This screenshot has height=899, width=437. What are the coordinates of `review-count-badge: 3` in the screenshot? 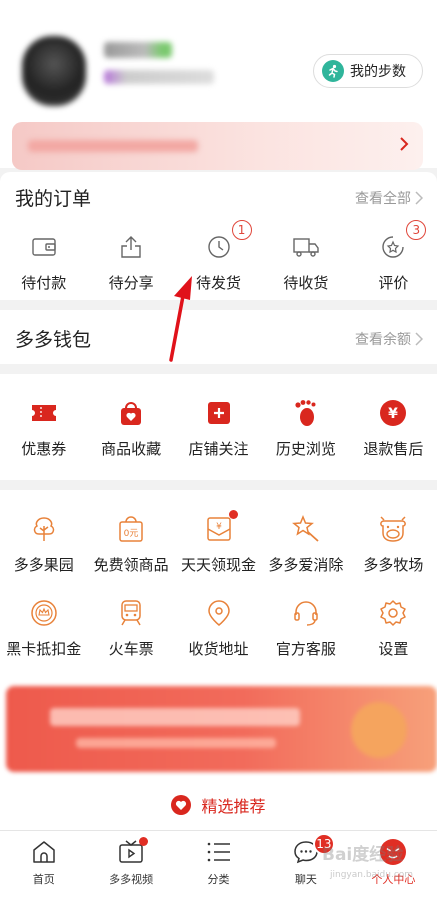 It's located at (416, 230).